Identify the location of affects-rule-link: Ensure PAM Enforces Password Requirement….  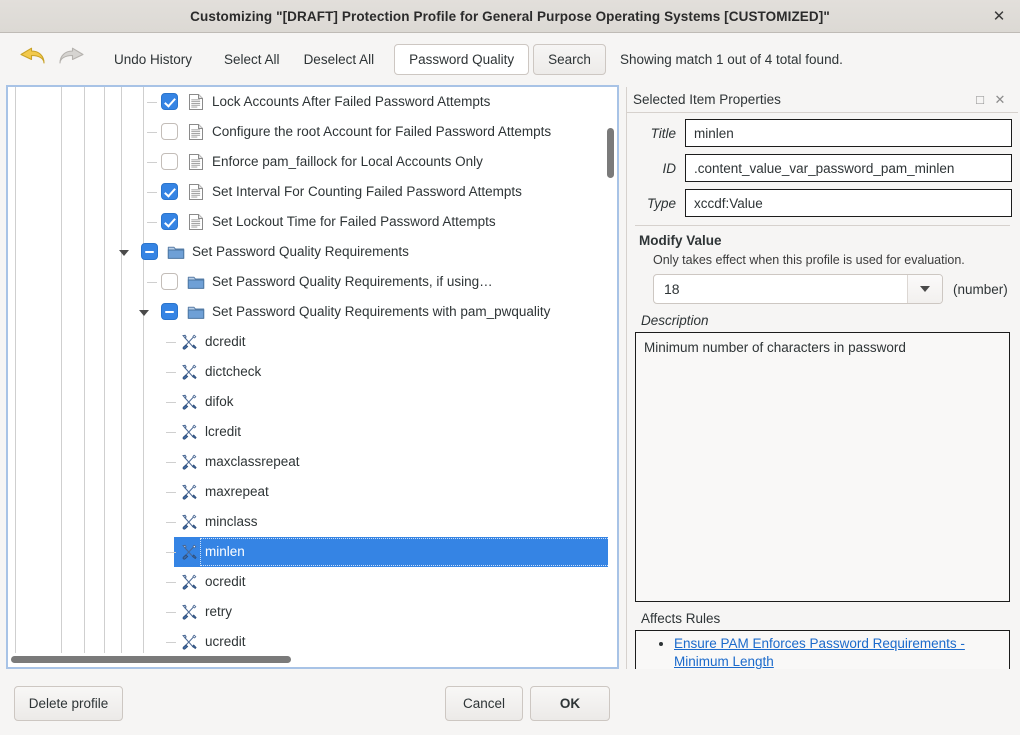
(819, 652).